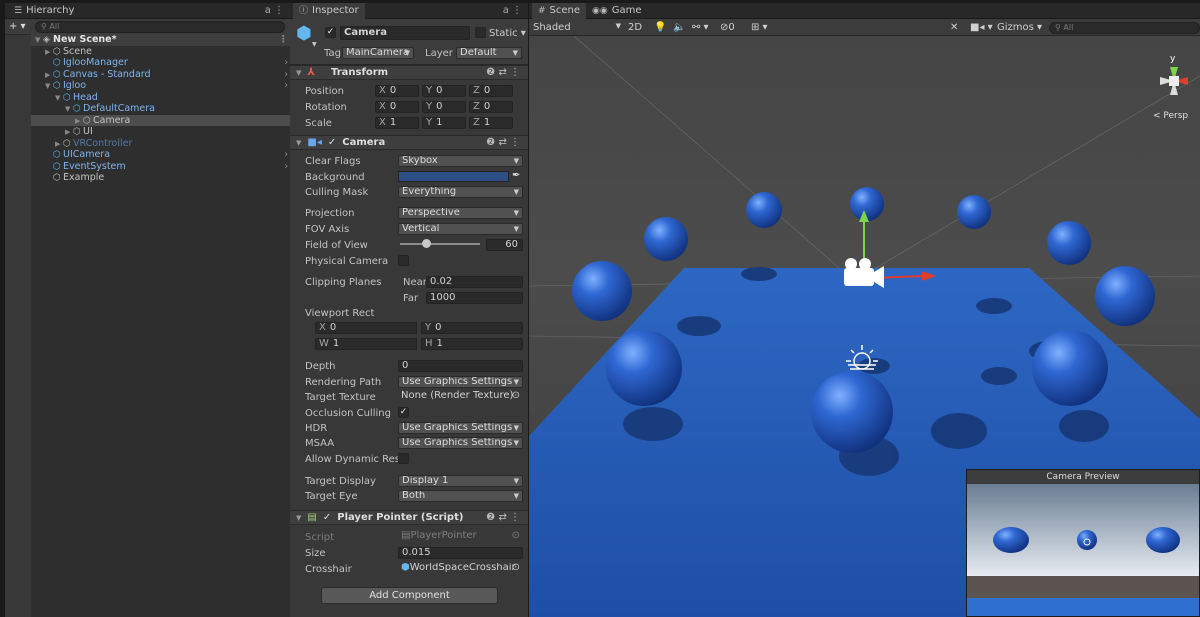 Image resolution: width=1200 pixels, height=617 pixels. I want to click on tab-scene: # Scene, so click(559, 11).